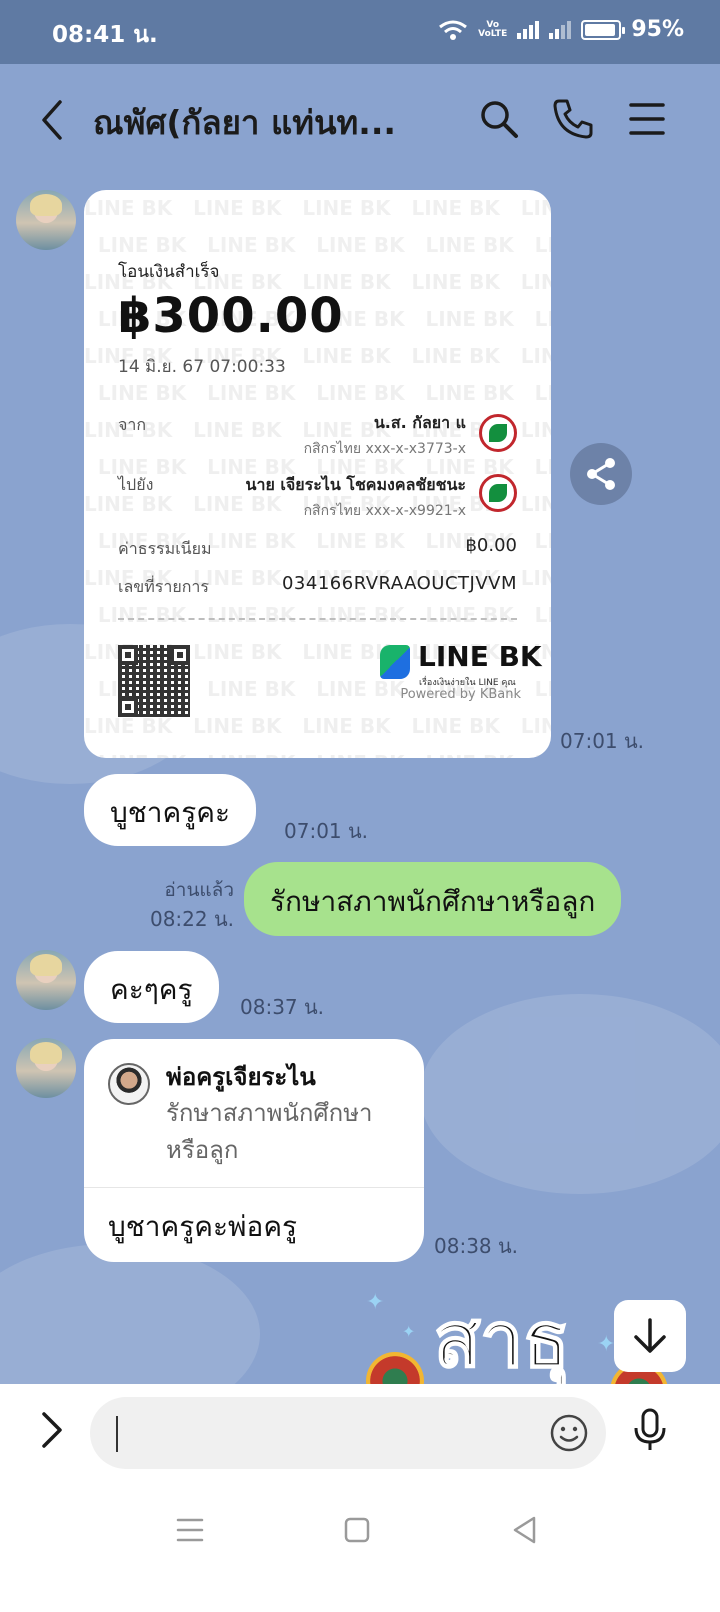 This screenshot has height=1612, width=720. I want to click on receipt-to-name: นาย เจียระไน โชคมงคลชัยชนะ, so click(355, 484).